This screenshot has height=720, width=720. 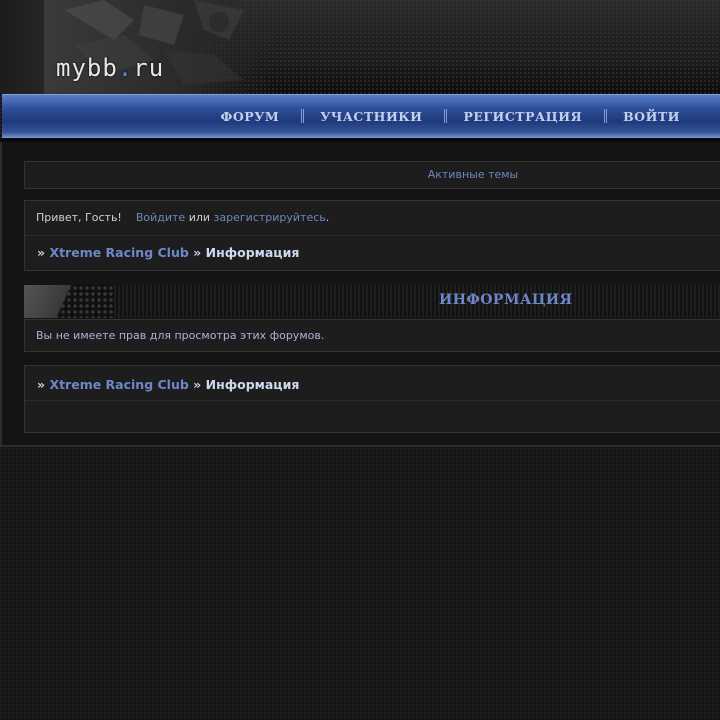 I want to click on active-topics-link: Активные темы, so click(x=372, y=174).